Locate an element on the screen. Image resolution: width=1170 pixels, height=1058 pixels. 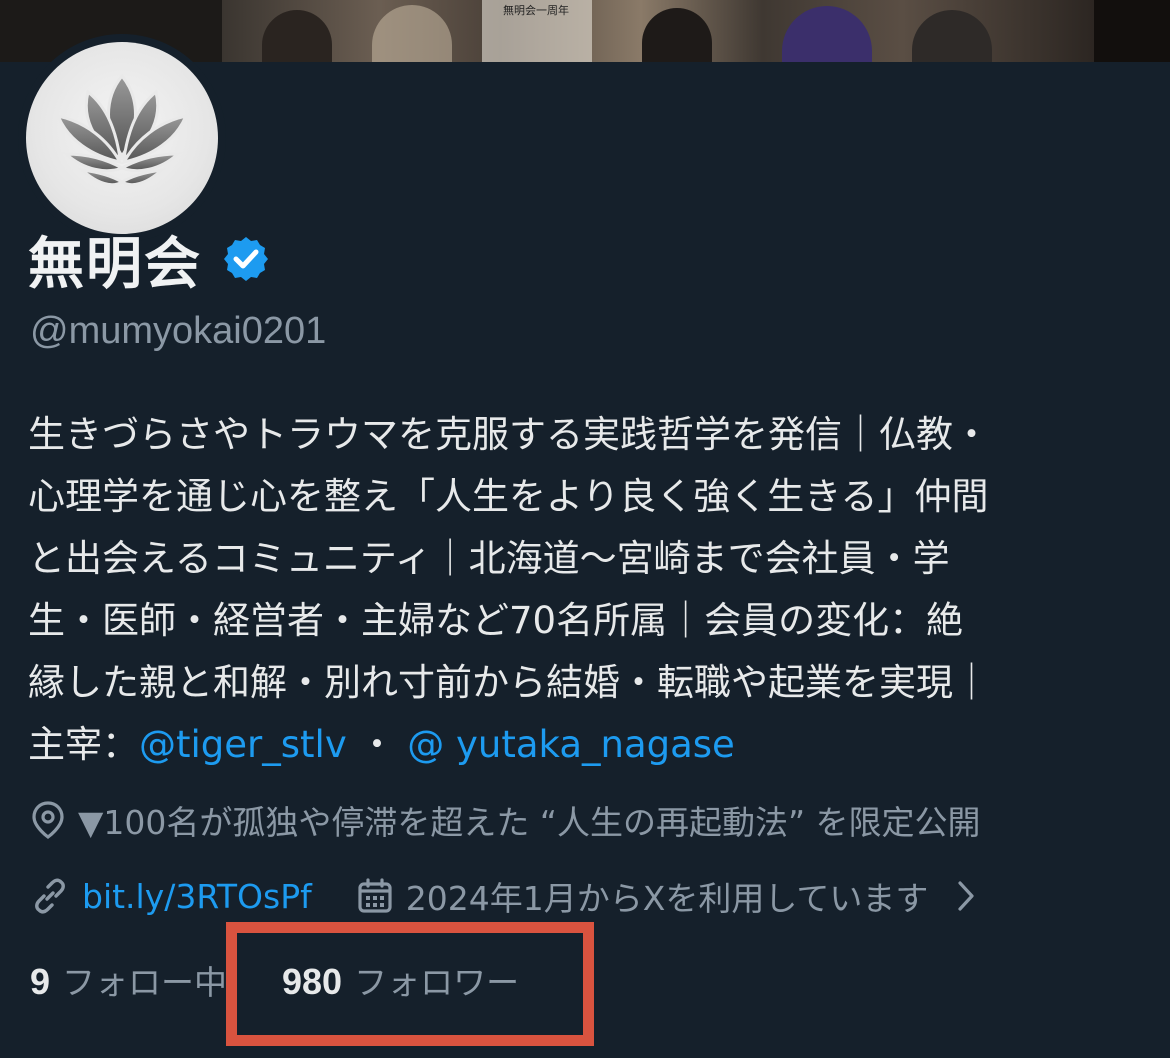
profile-location: ▼100名が孤独や停滞を超えた “人生の再起動法” を限定公開 is located at coordinates (505, 820).